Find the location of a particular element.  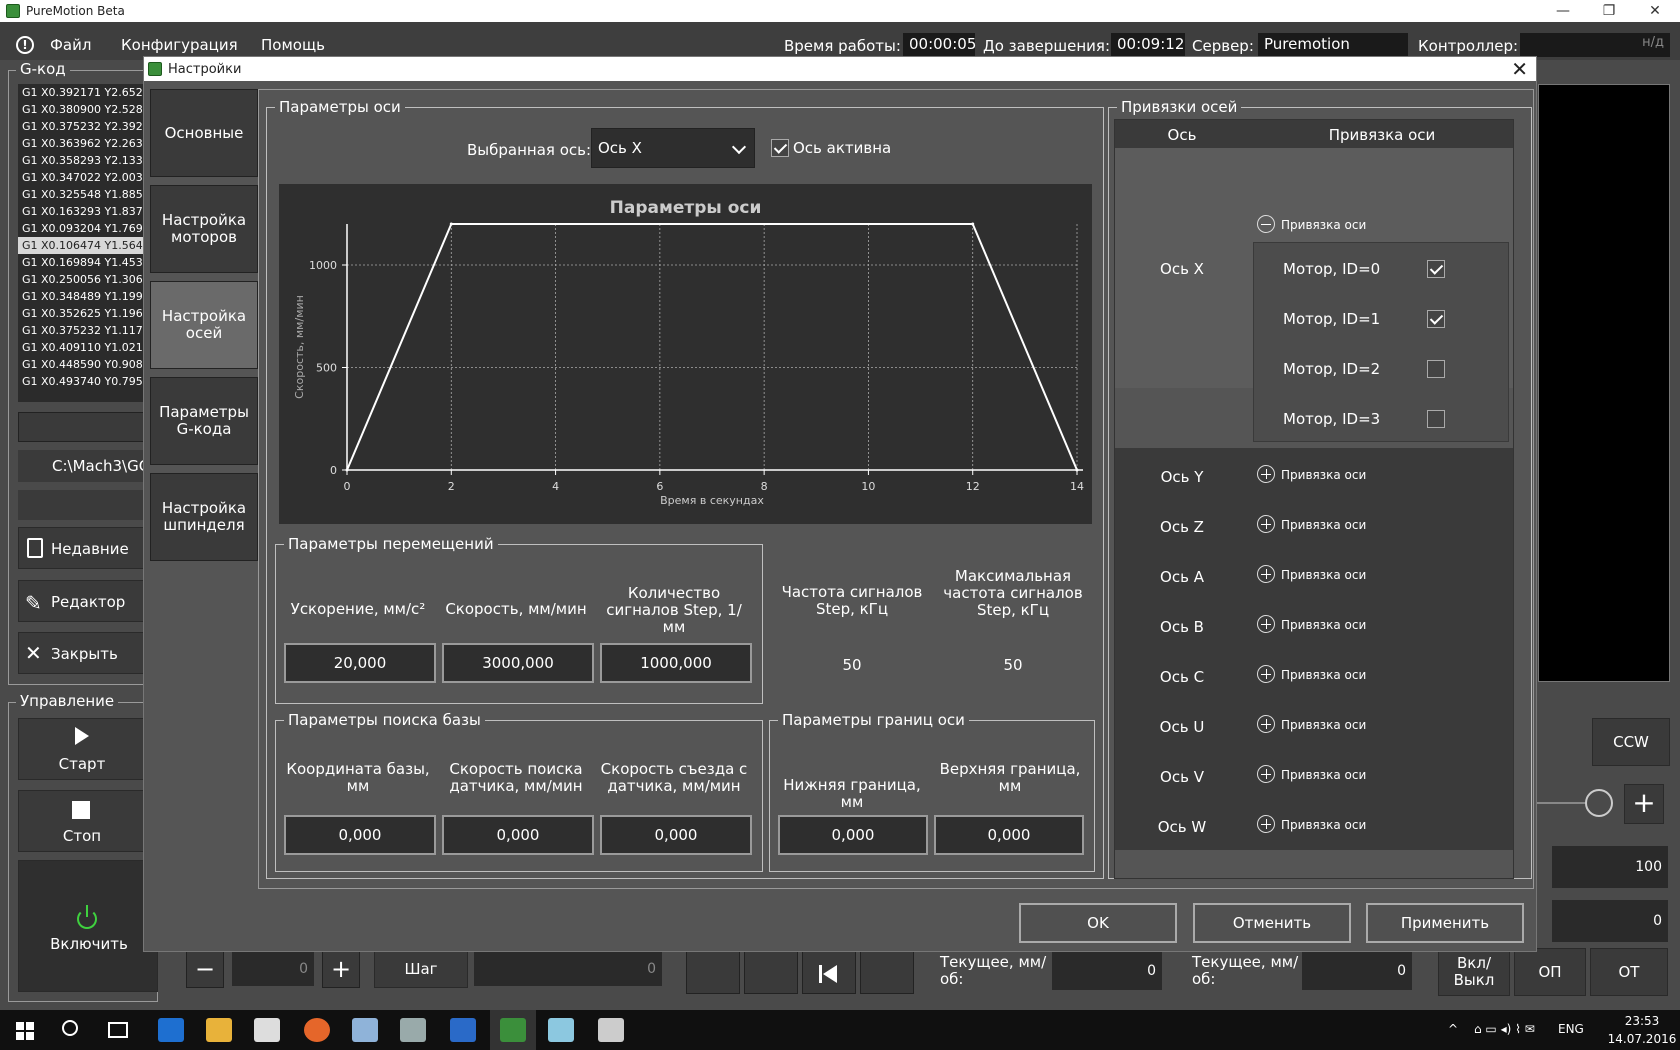

home-exit-input: 0,000 is located at coordinates (676, 835).